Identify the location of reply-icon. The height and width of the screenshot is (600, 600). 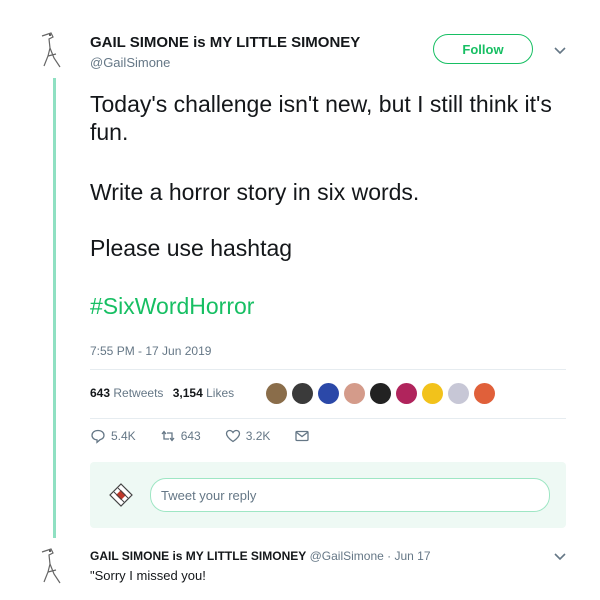
(98, 436).